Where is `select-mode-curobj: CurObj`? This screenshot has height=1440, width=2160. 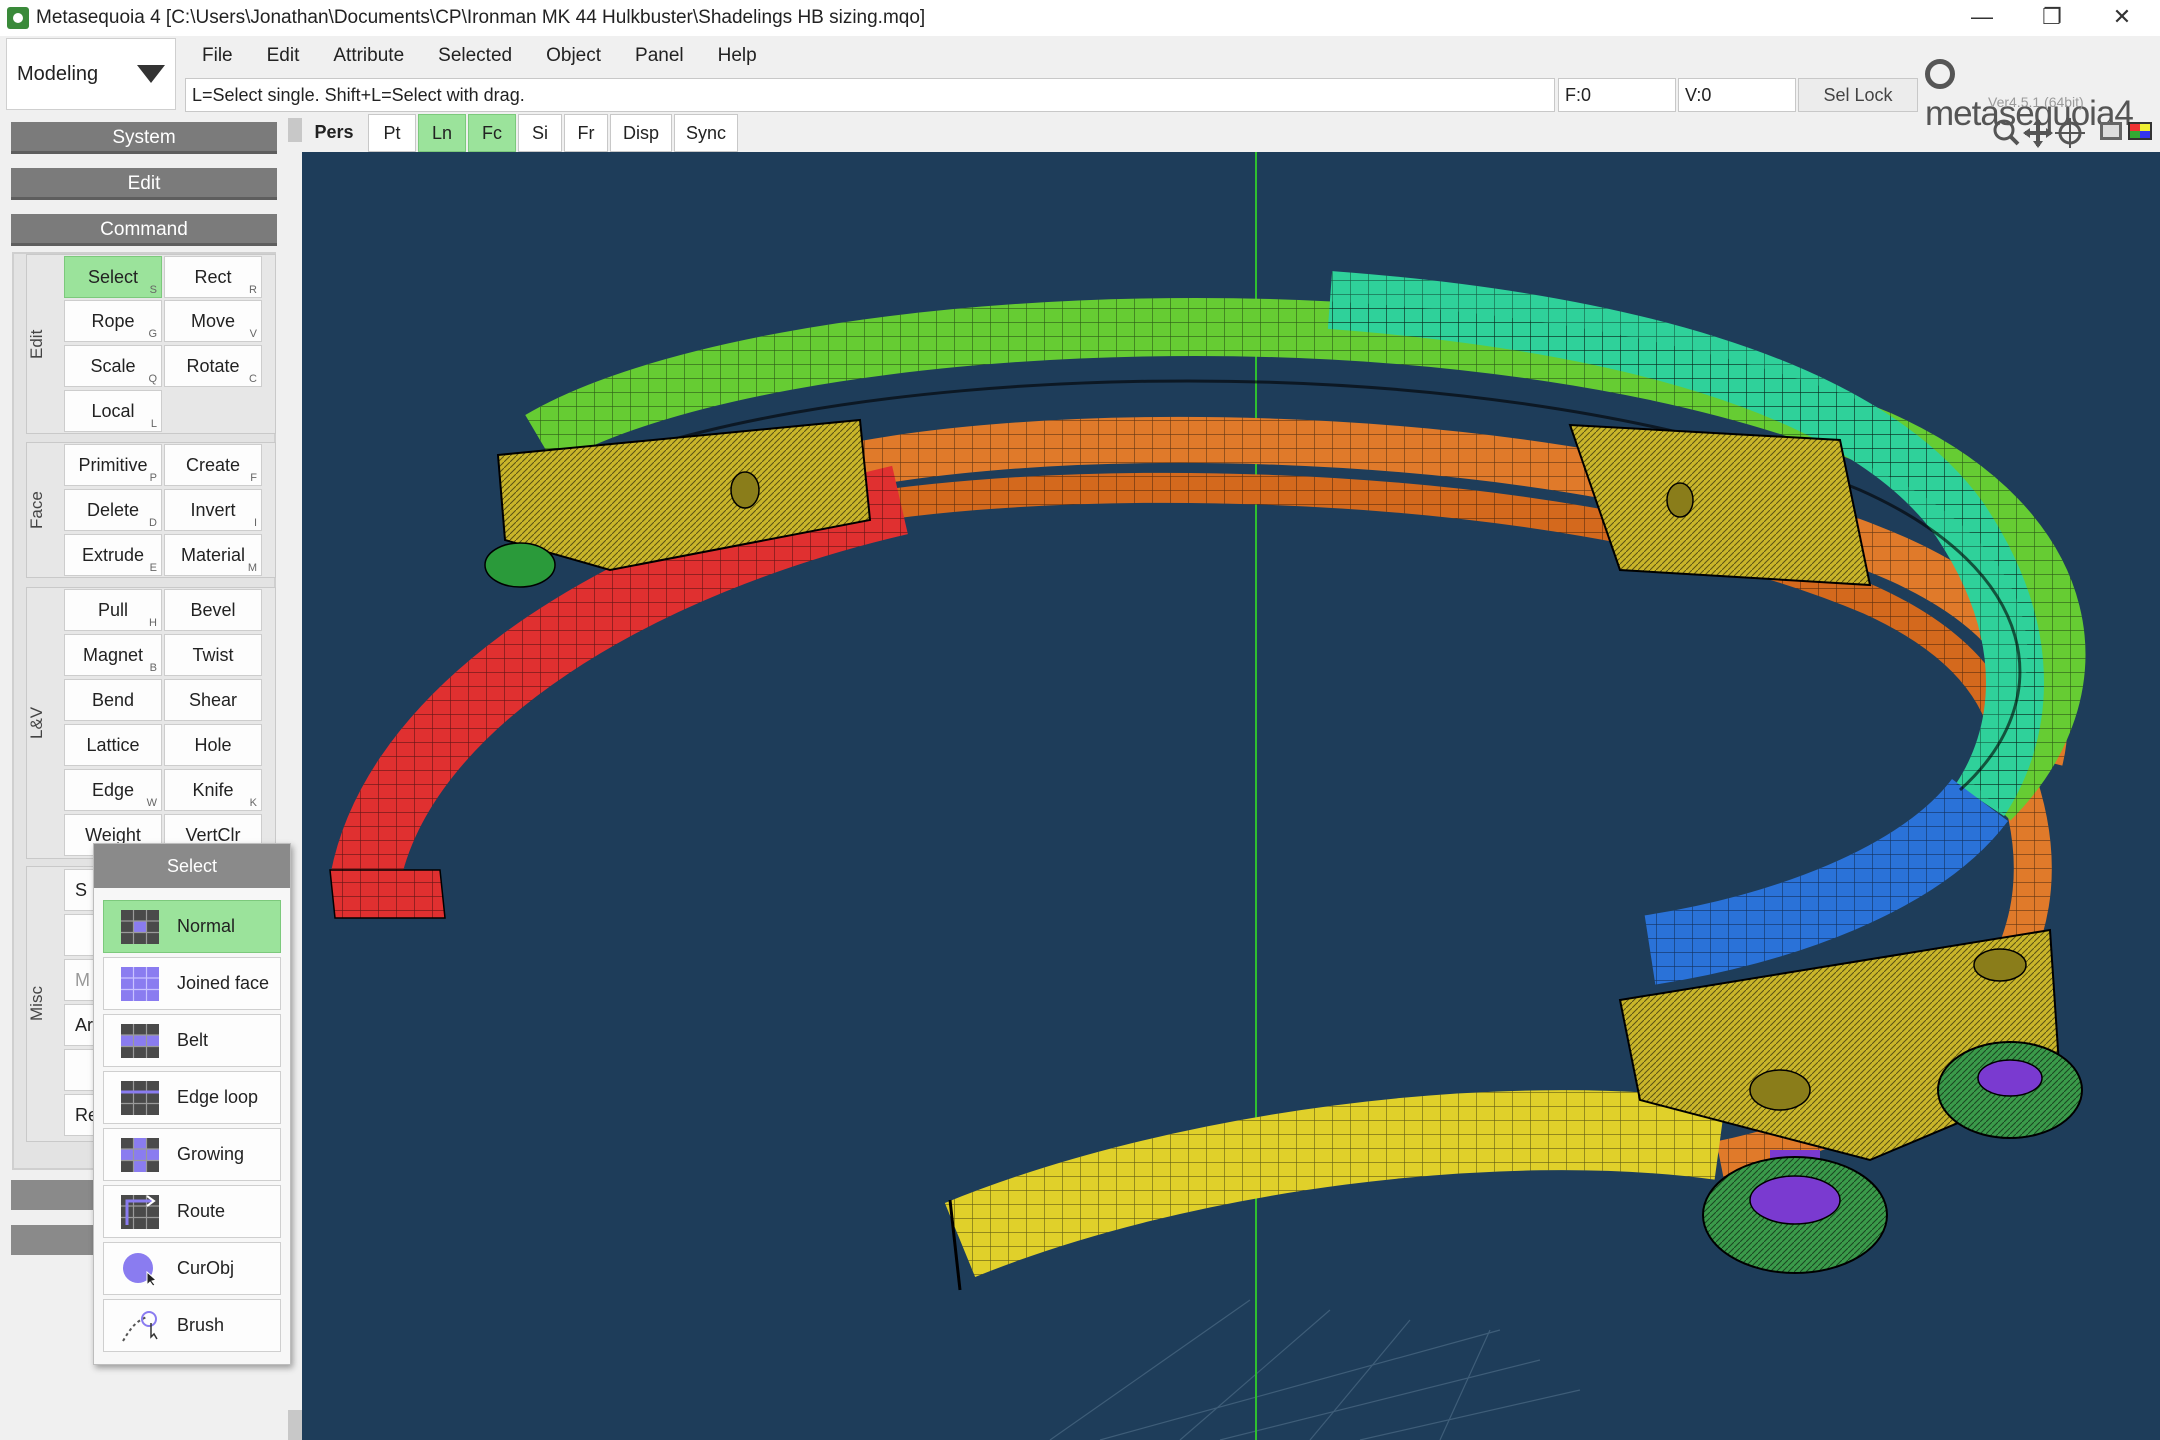 select-mode-curobj: CurObj is located at coordinates (192, 1268).